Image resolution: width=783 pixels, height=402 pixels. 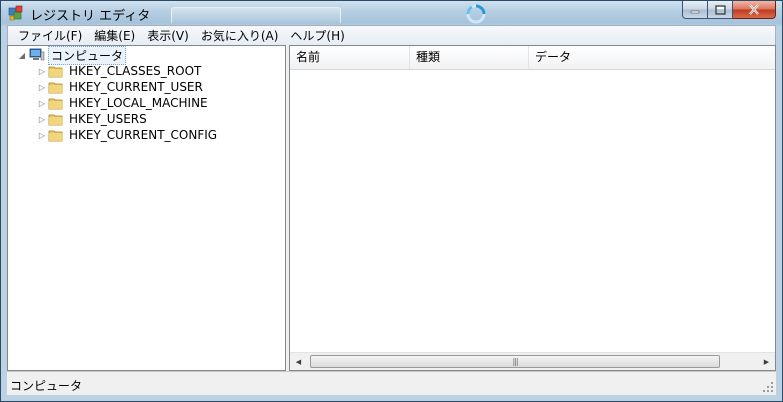 What do you see at coordinates (240, 36) in the screenshot?
I see `menu-favorites: お気に入り(A)` at bounding box center [240, 36].